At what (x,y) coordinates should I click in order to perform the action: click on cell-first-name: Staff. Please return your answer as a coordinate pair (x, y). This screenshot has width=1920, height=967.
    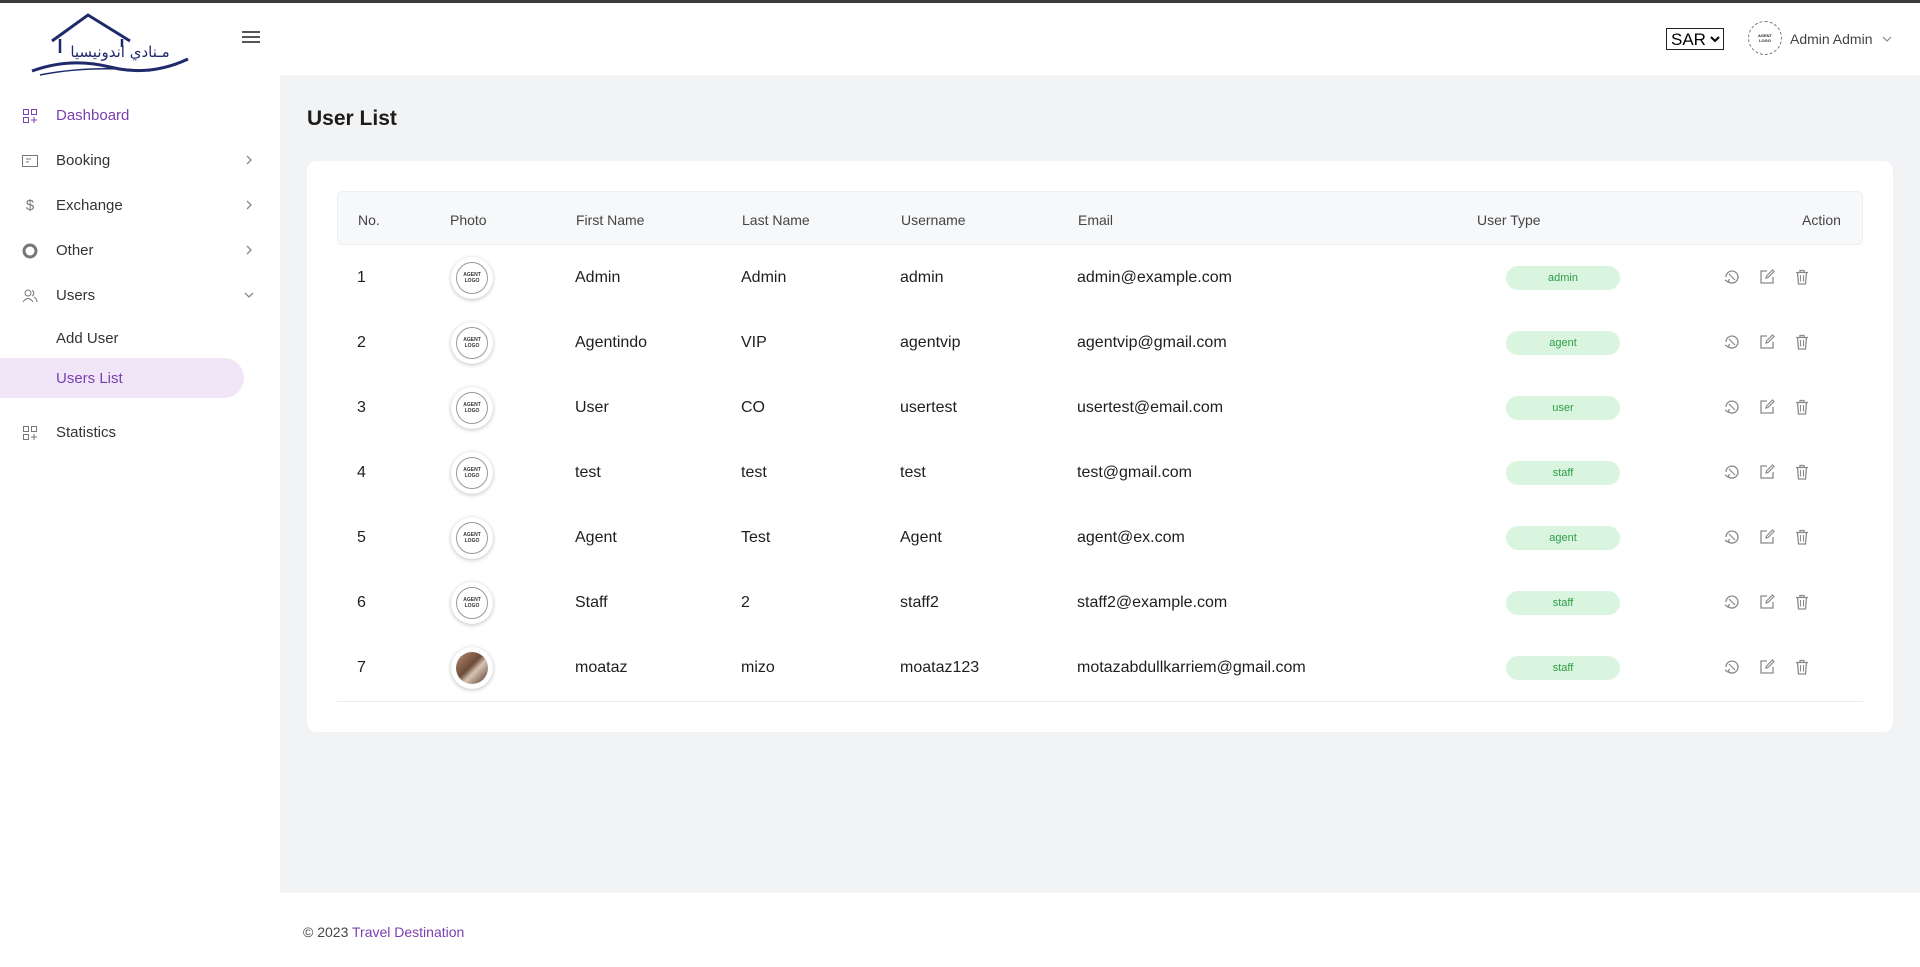
    Looking at the image, I should click on (591, 602).